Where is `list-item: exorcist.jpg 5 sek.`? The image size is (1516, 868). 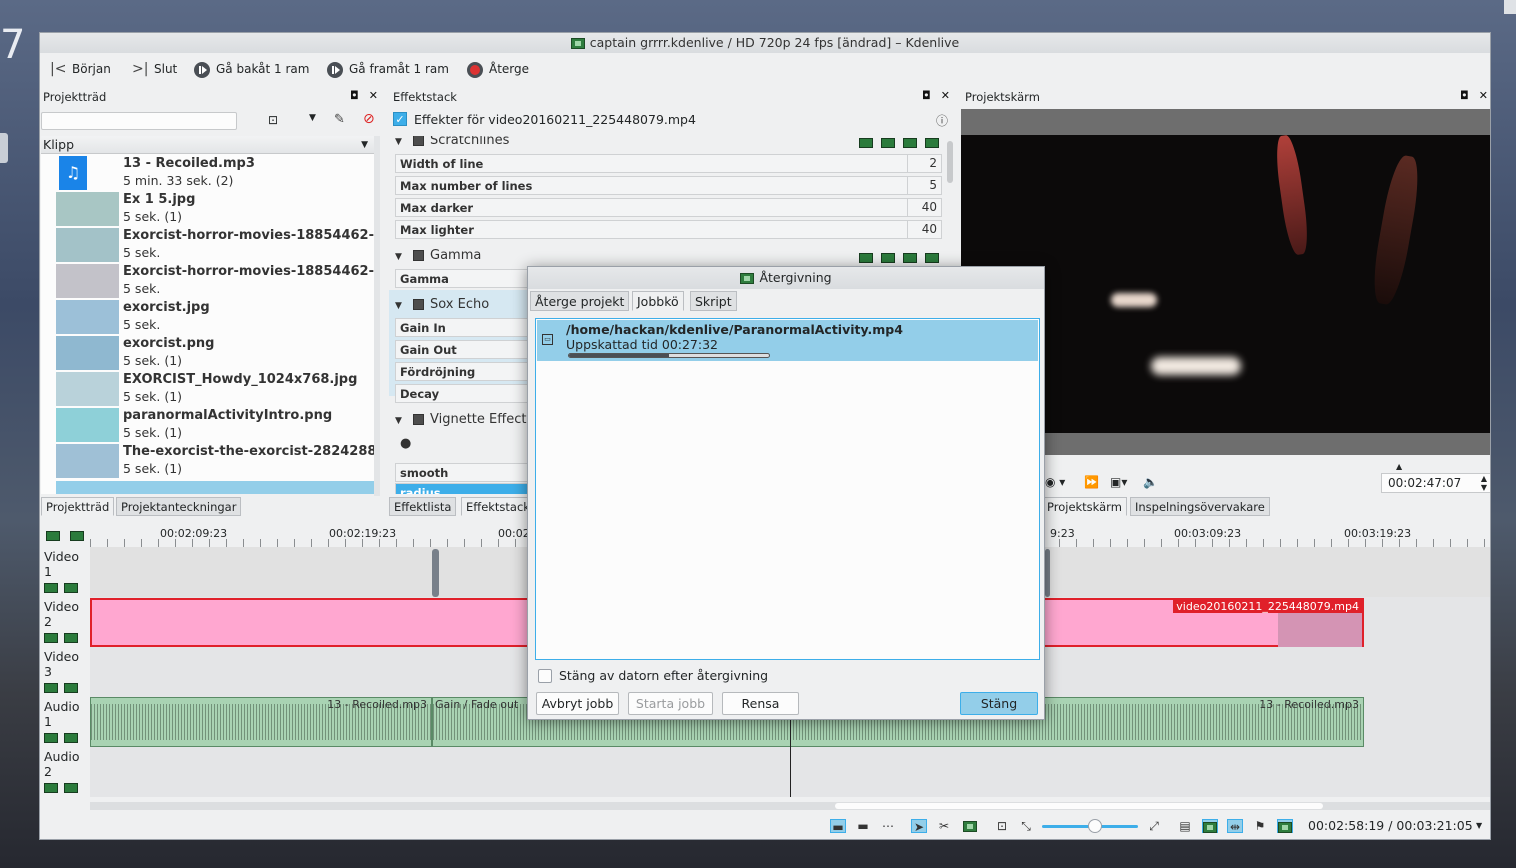 list-item: exorcist.jpg 5 sek. is located at coordinates (215, 317).